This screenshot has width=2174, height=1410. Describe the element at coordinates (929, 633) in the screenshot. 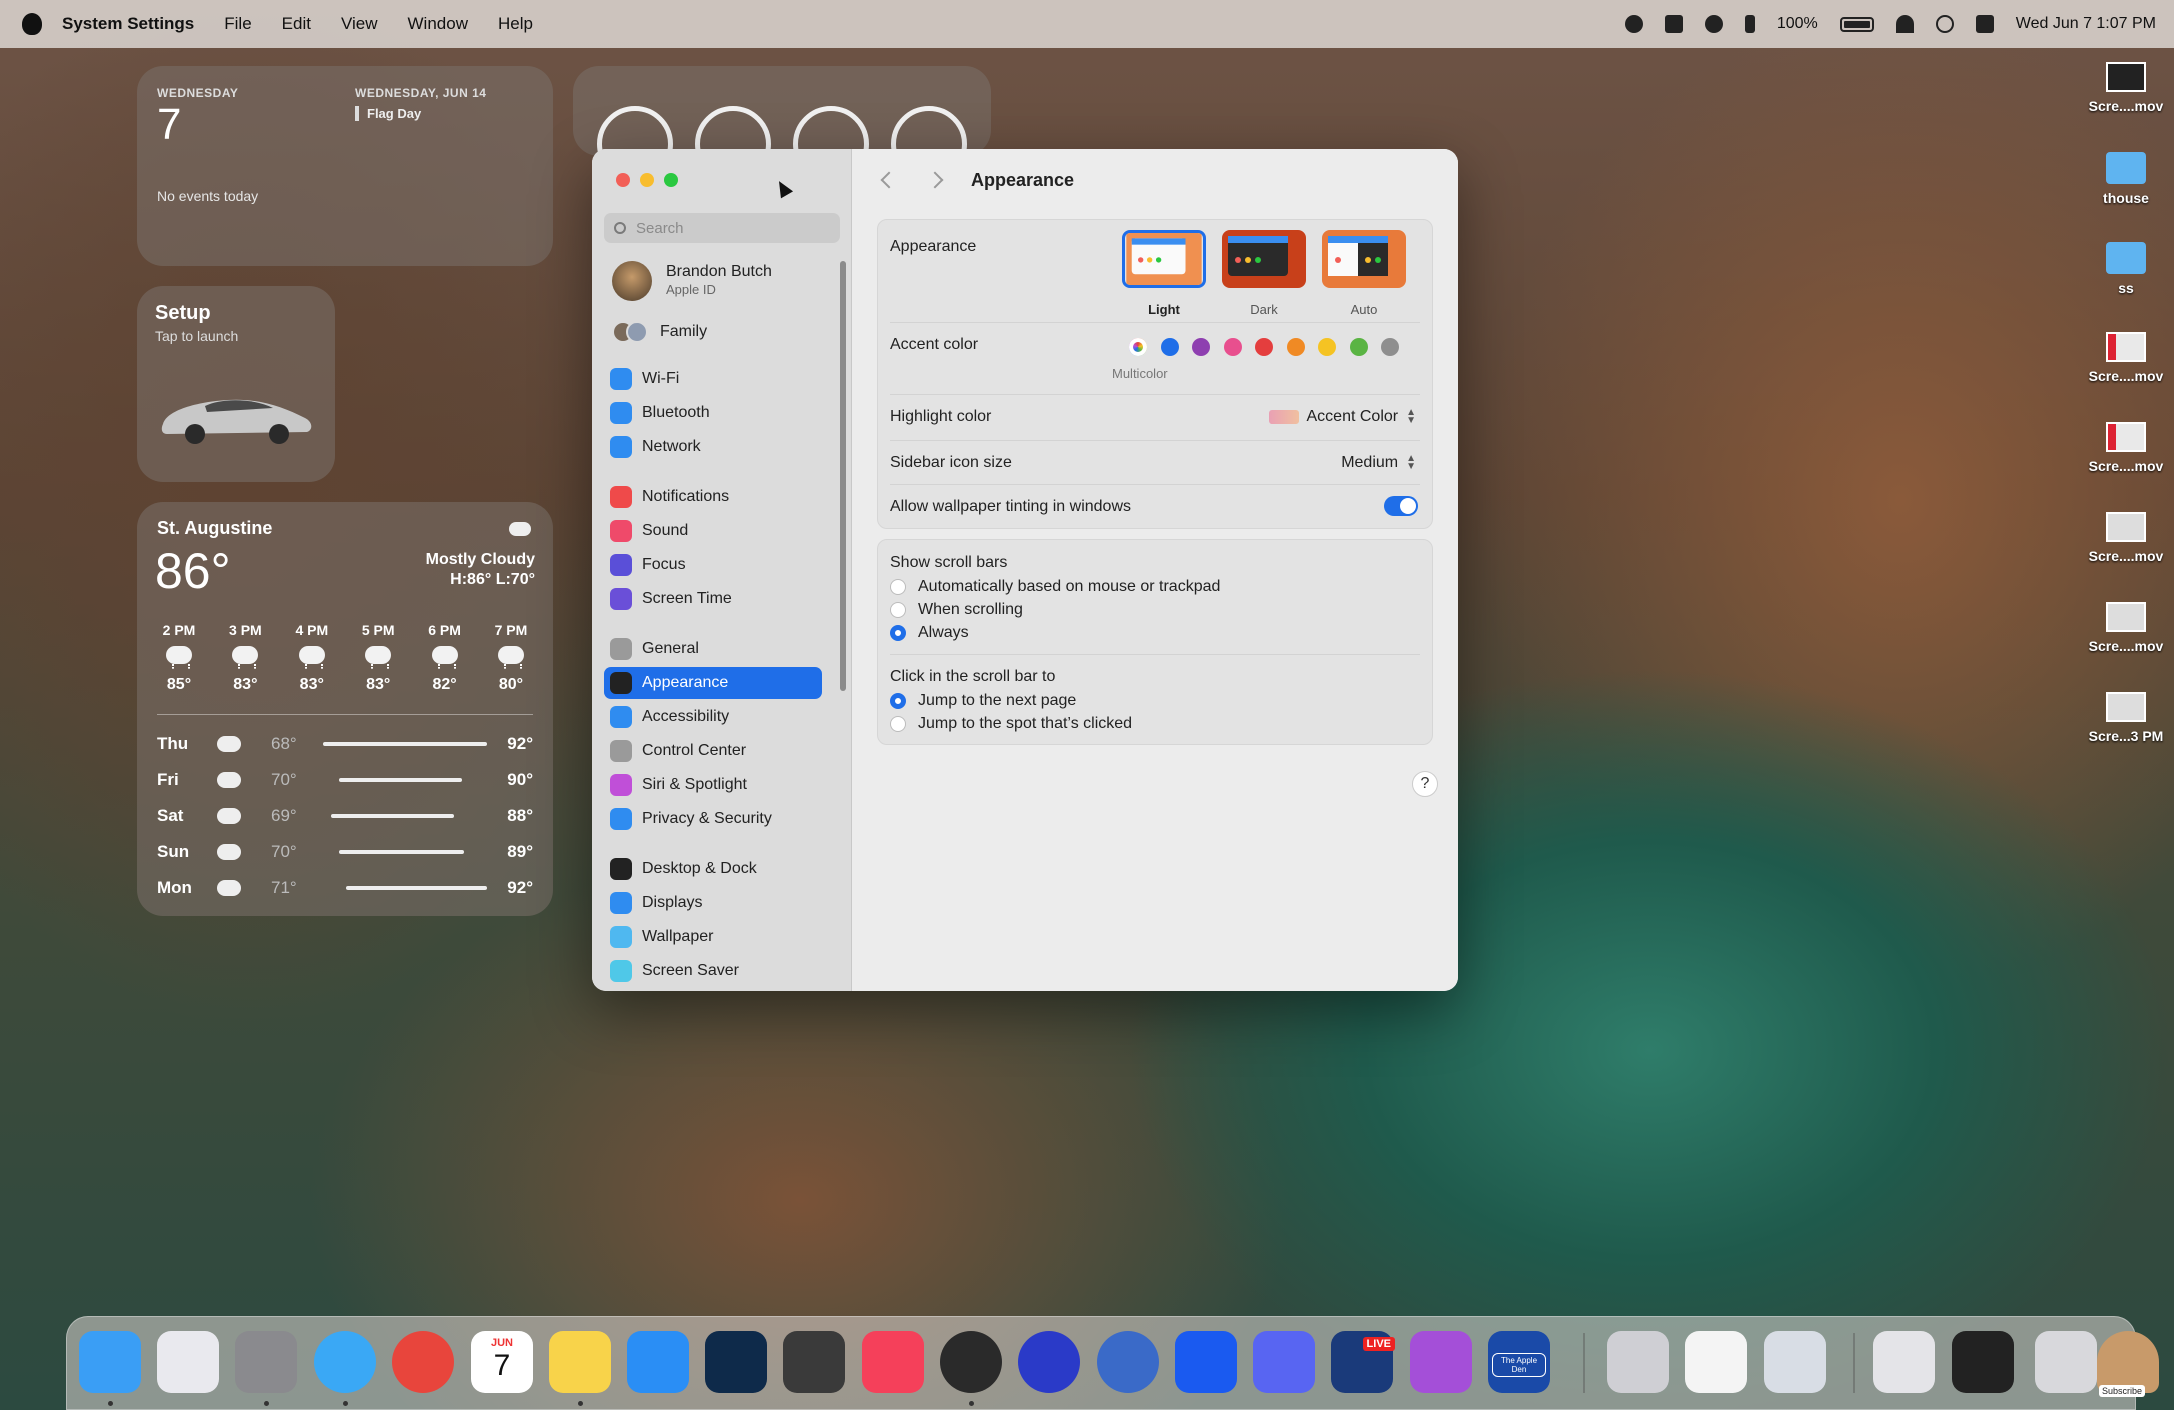

I see `scroll-always-radio: Always` at that location.